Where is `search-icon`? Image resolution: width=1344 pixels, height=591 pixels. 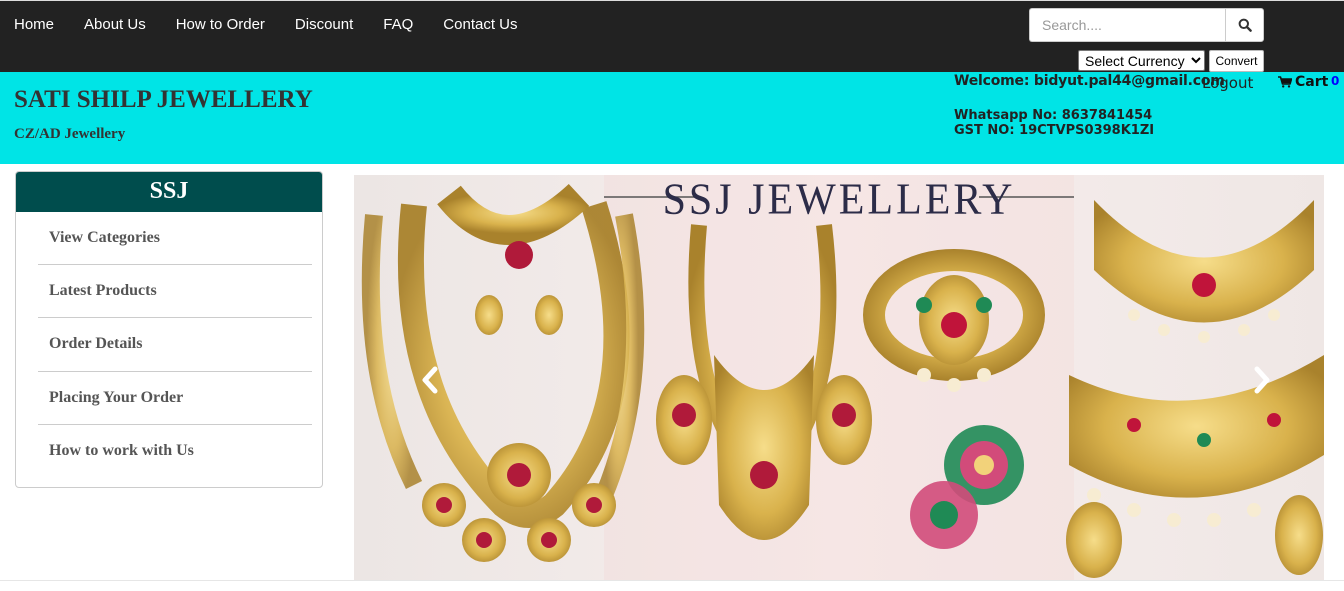 search-icon is located at coordinates (1245, 25).